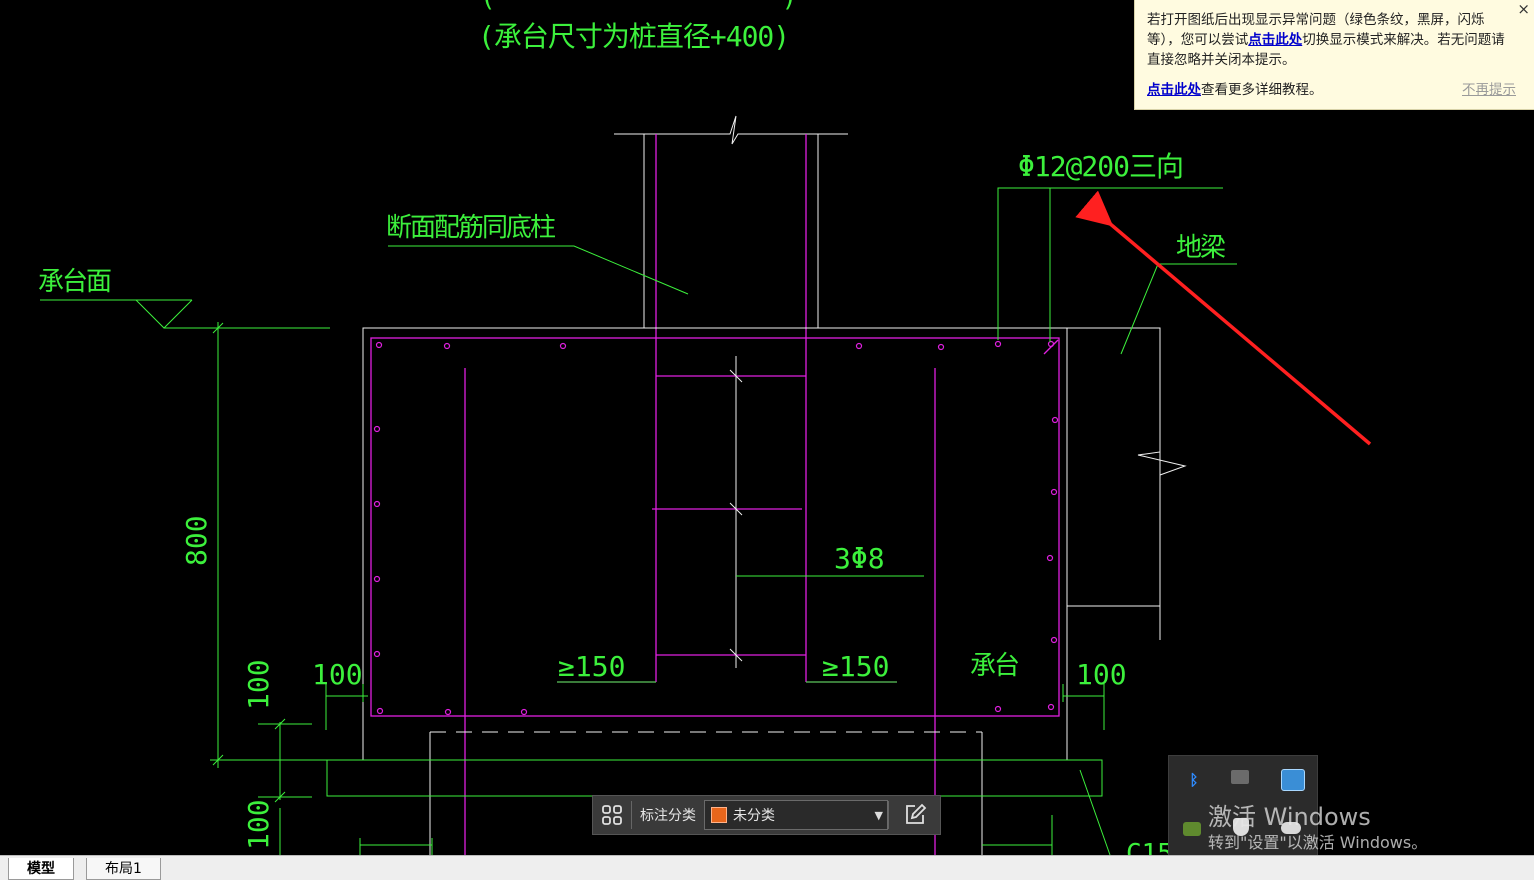 Image resolution: width=1534 pixels, height=880 pixels. What do you see at coordinates (668, 816) in the screenshot?
I see `category-label: 标注分类` at bounding box center [668, 816].